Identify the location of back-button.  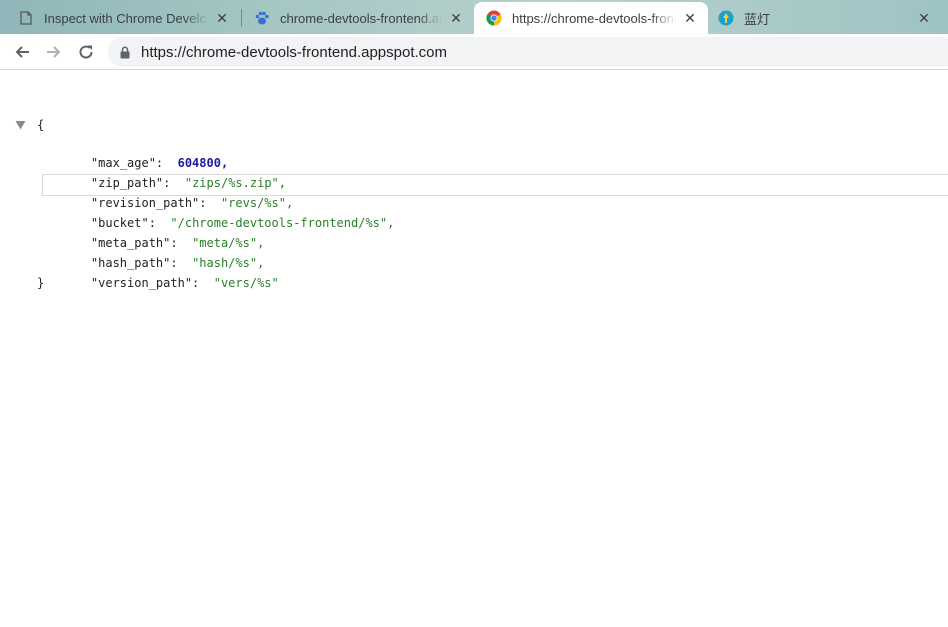
(22, 52).